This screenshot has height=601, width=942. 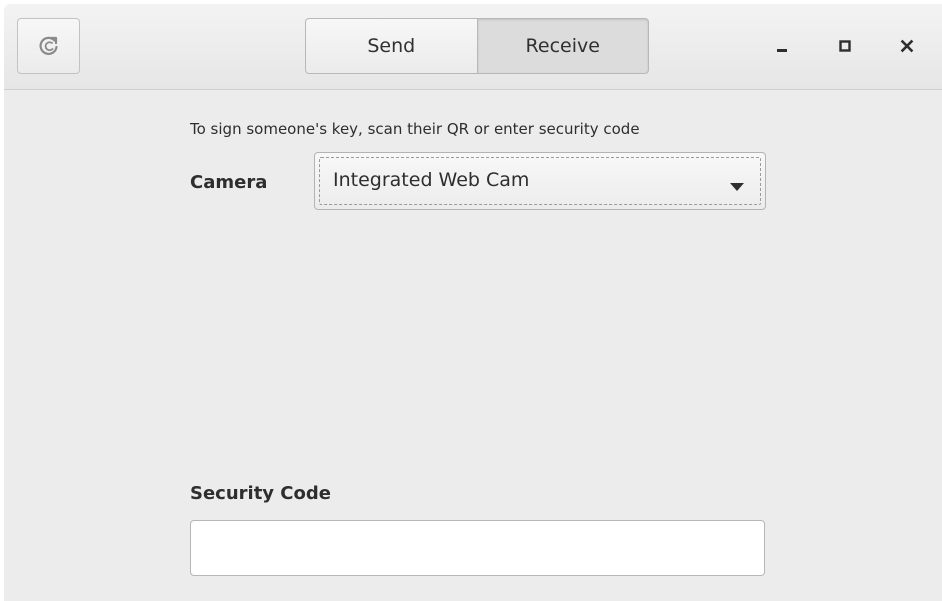 I want to click on redo-arrow-icon, so click(x=49, y=46).